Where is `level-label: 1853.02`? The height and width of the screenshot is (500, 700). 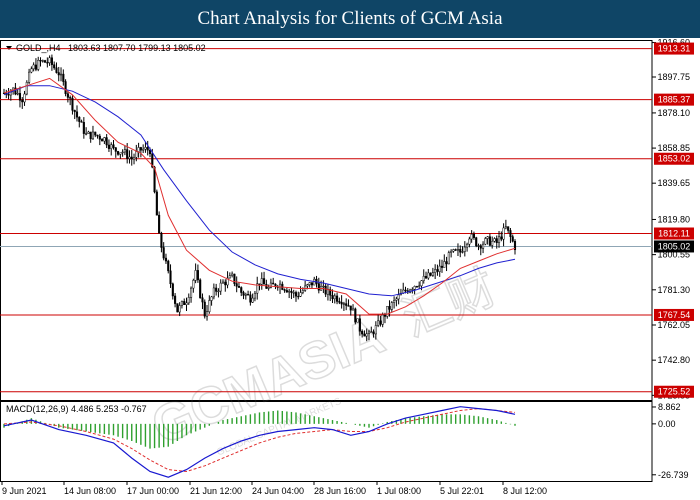
level-label: 1853.02 is located at coordinates (674, 159).